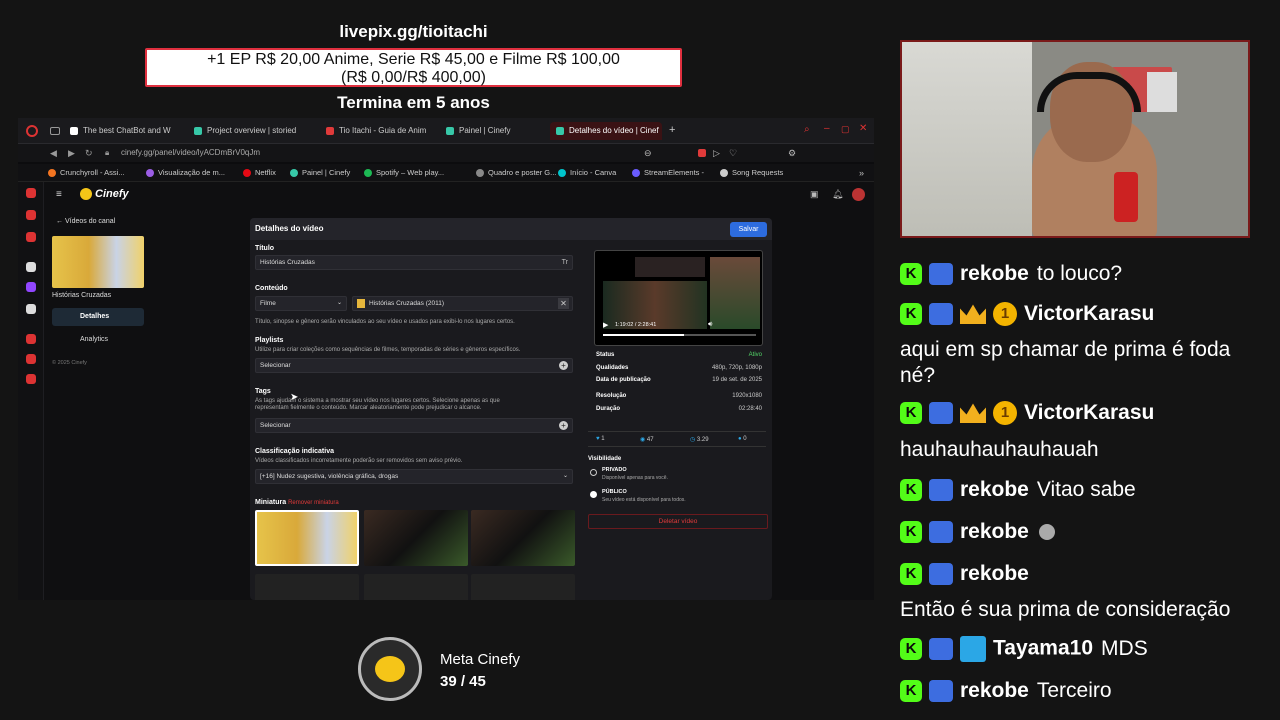 The image size is (1280, 720). Describe the element at coordinates (603, 439) in the screenshot. I see `likes-value: 1` at that location.